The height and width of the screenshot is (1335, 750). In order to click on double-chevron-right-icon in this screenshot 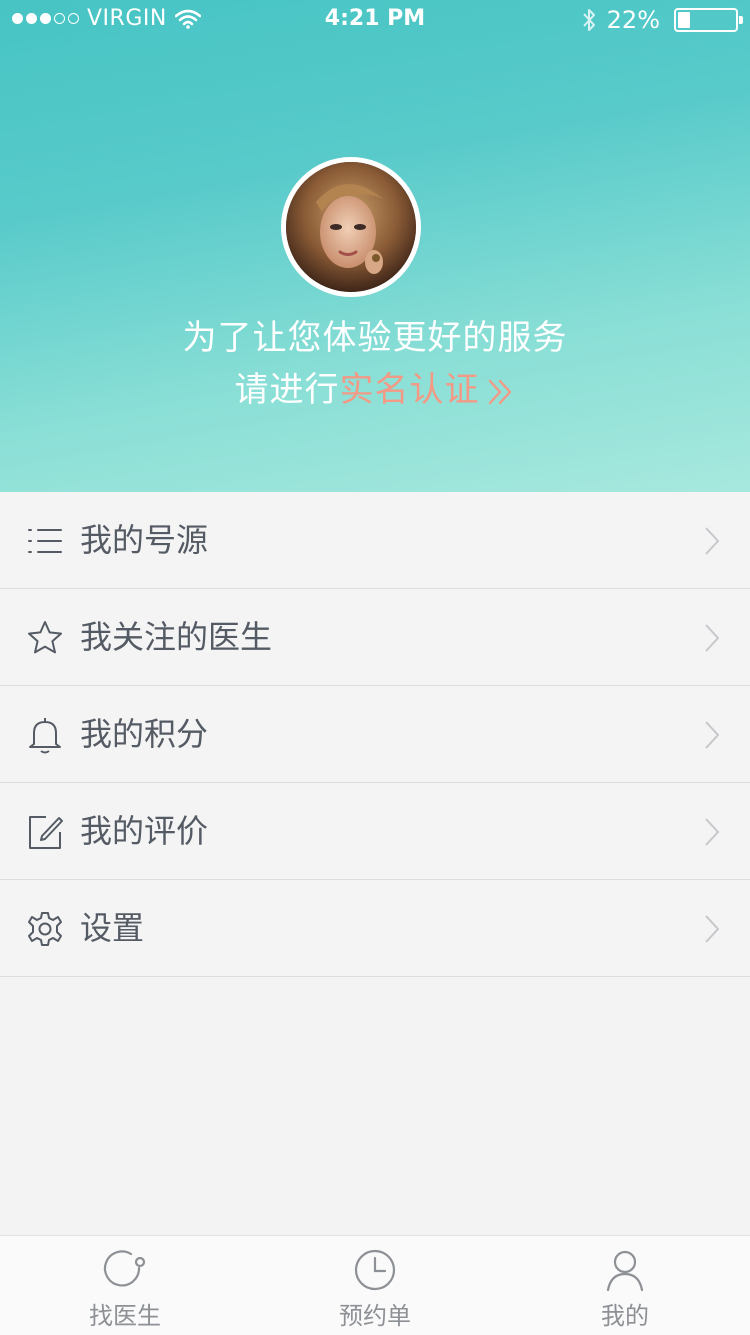, I will do `click(499, 391)`.